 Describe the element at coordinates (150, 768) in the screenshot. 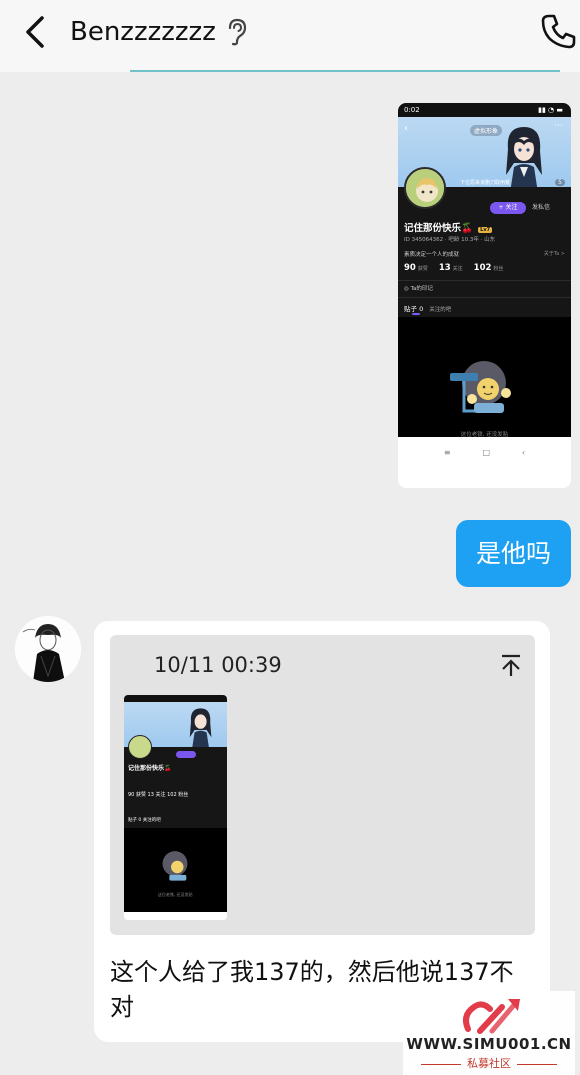

I see `profile-name: 记住那份快乐🍒` at that location.